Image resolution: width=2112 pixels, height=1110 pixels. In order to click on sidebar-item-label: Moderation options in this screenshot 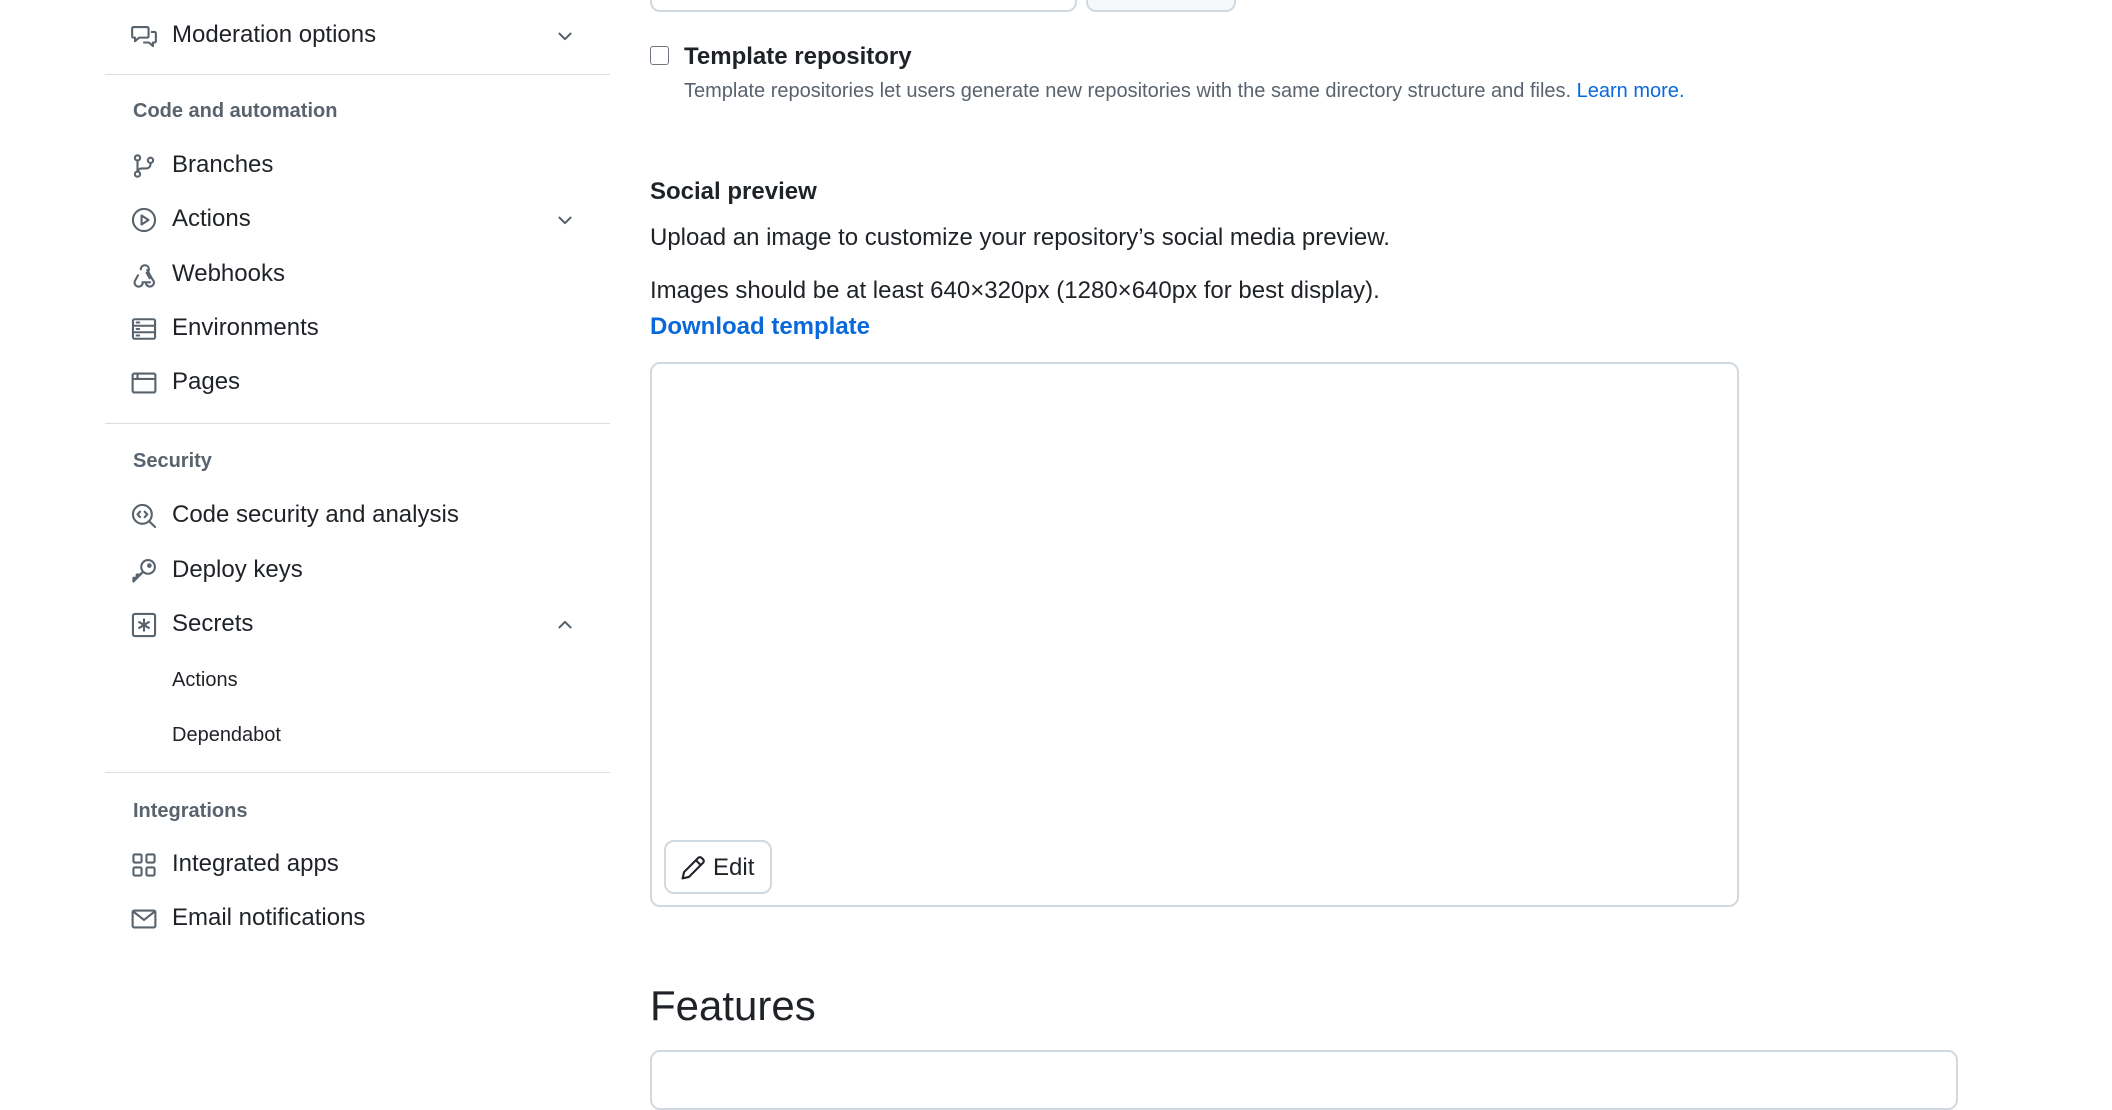, I will do `click(274, 34)`.